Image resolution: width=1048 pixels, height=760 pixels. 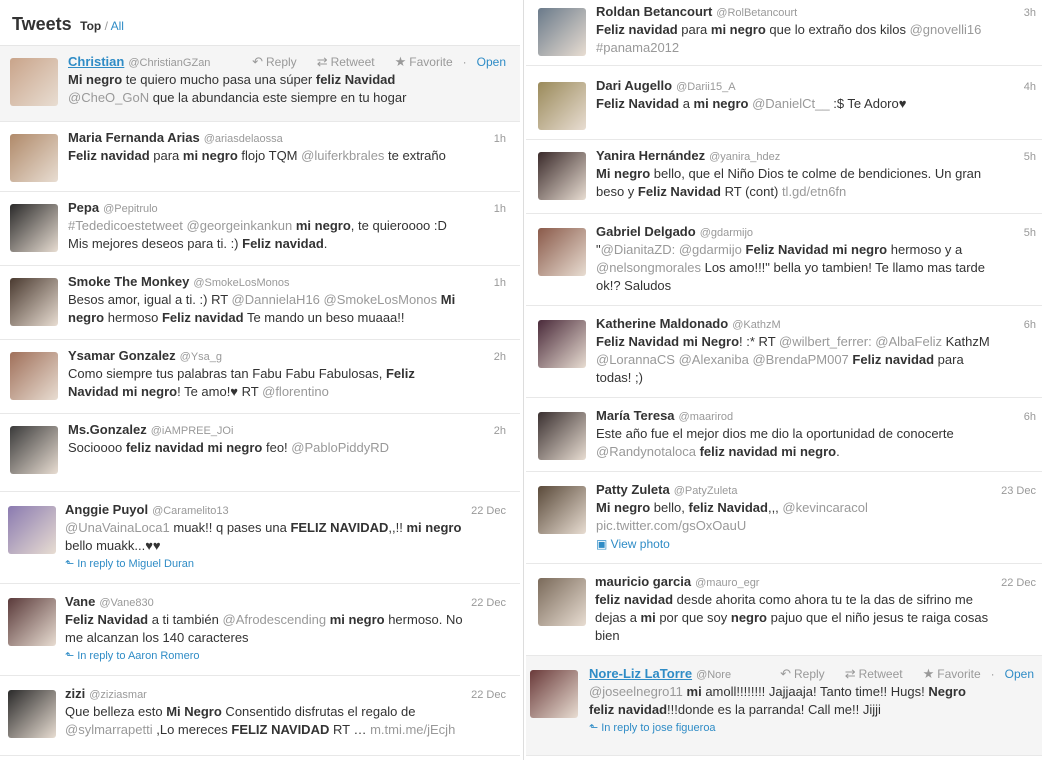 I want to click on mention-link: @luiferkbrales, so click(x=342, y=155).